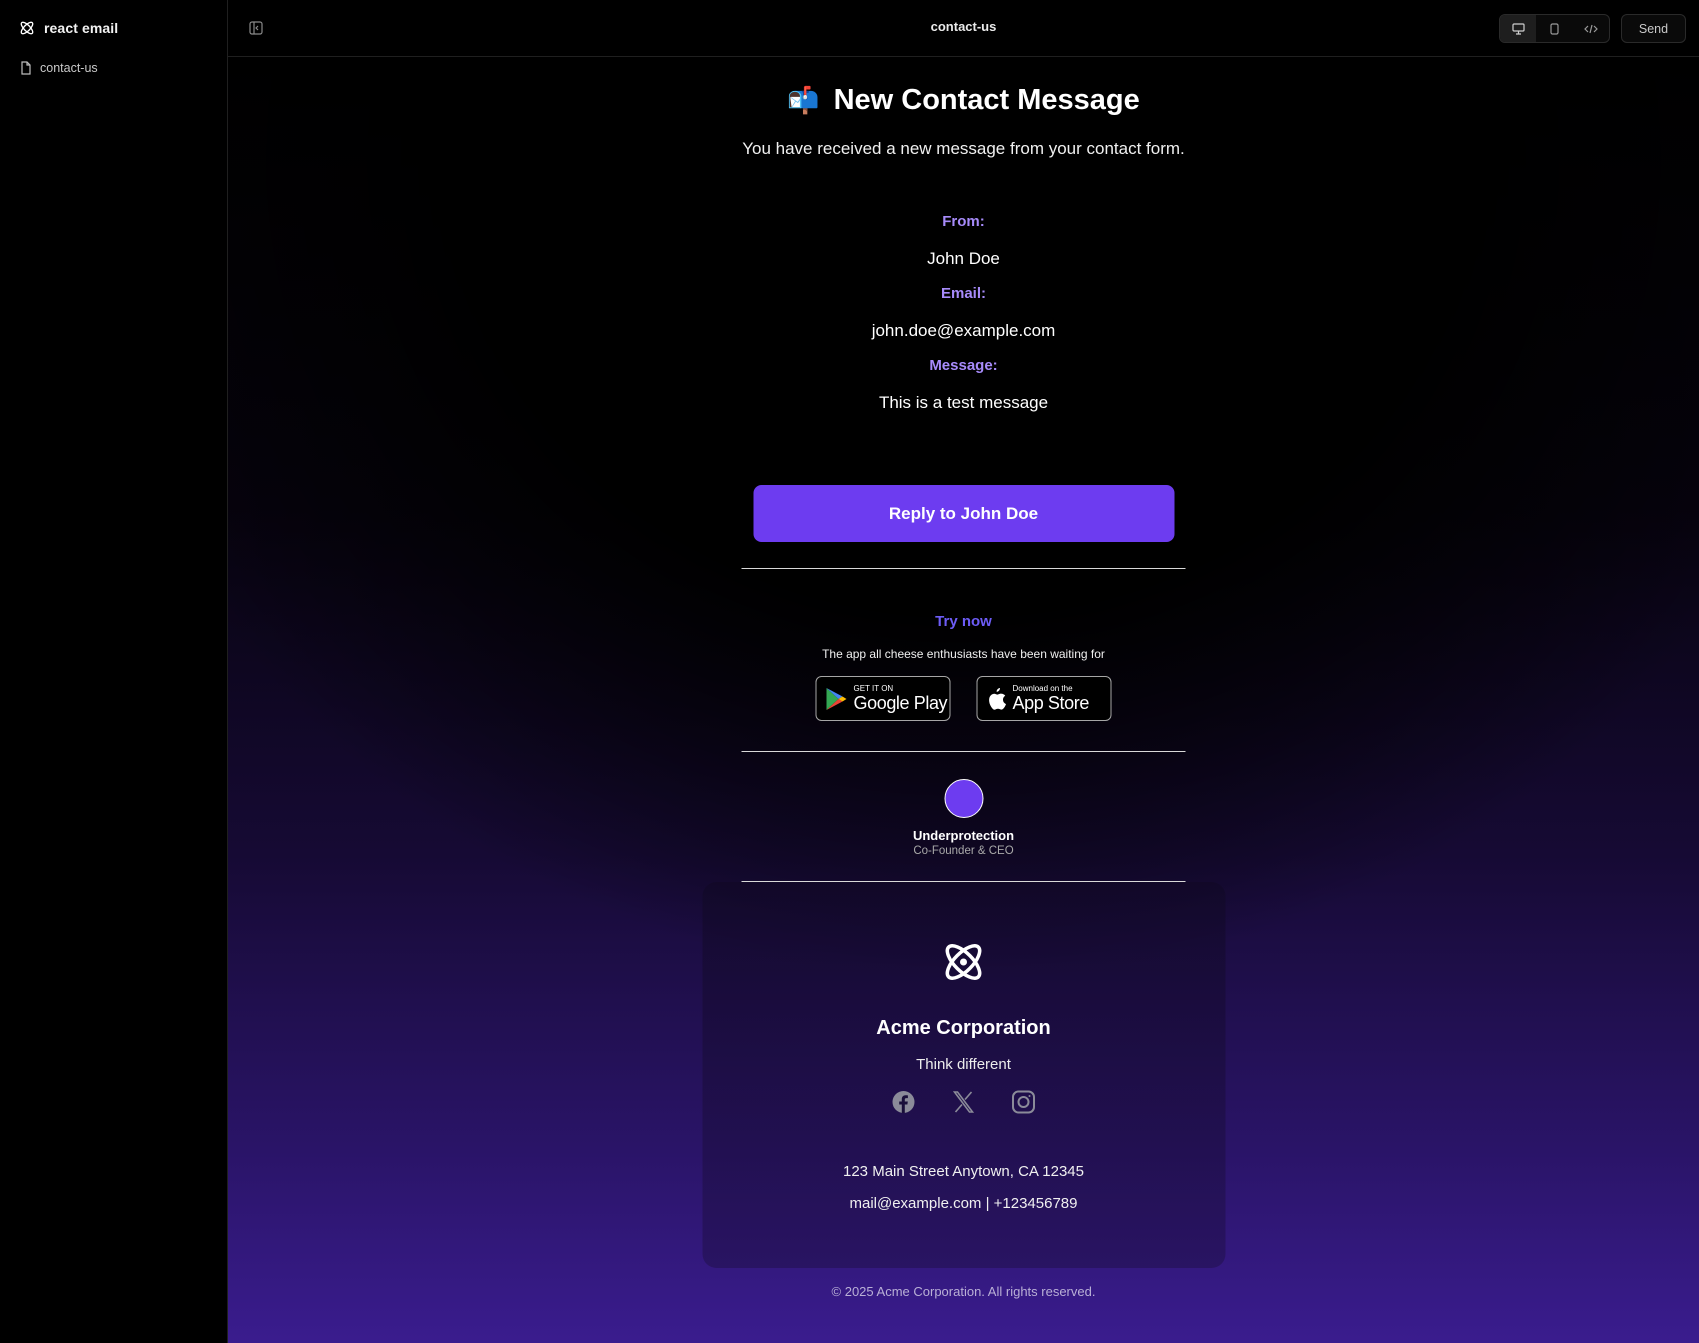  I want to click on headline: 📬 New Contact Message, so click(963, 100).